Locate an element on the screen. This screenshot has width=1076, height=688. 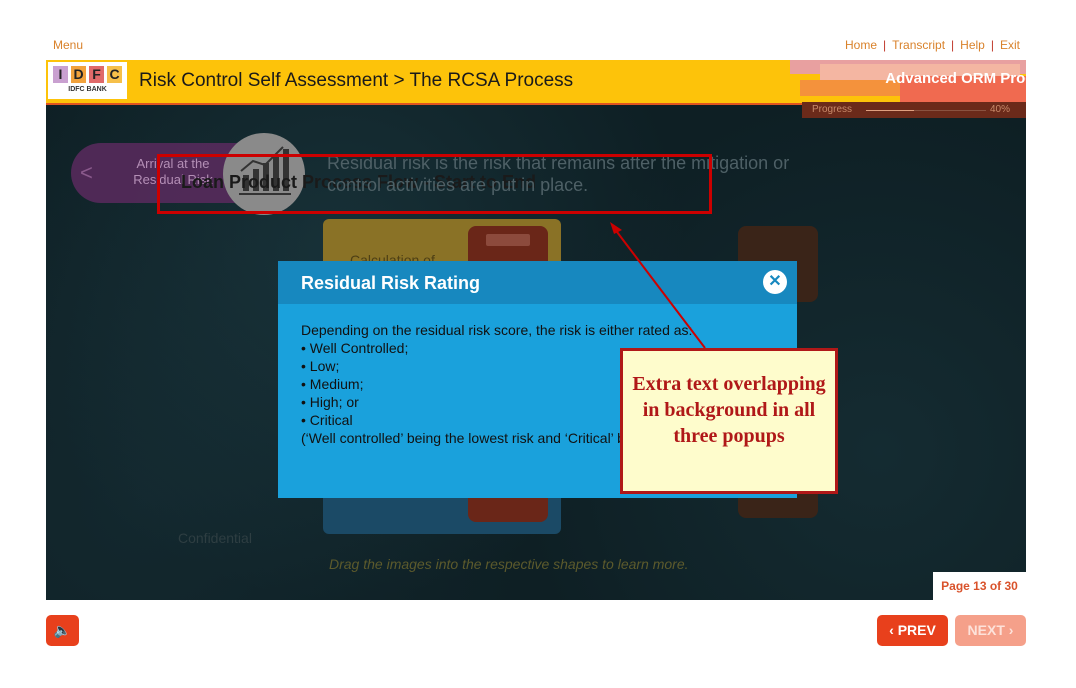
popup-header: Residual Risk Rating ✕ is located at coordinates (537, 282).